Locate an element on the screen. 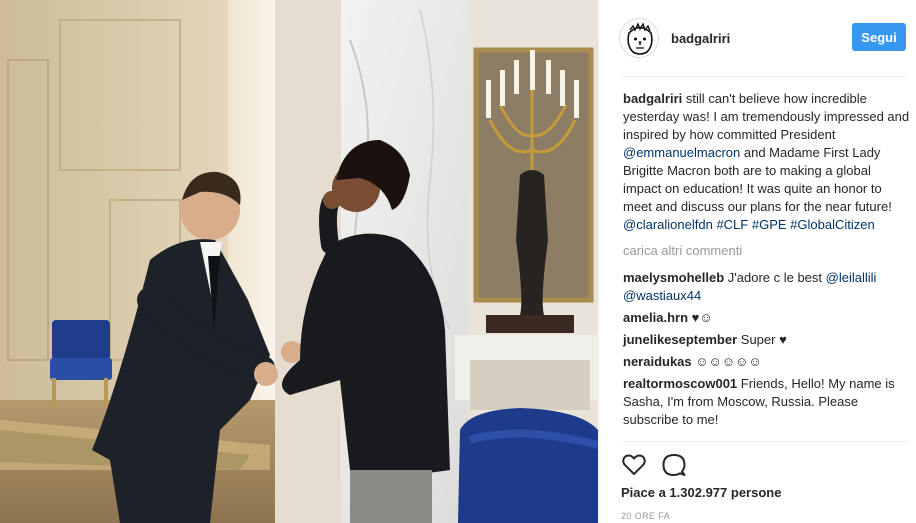  comment-username: realtormoscow001 is located at coordinates (680, 383).